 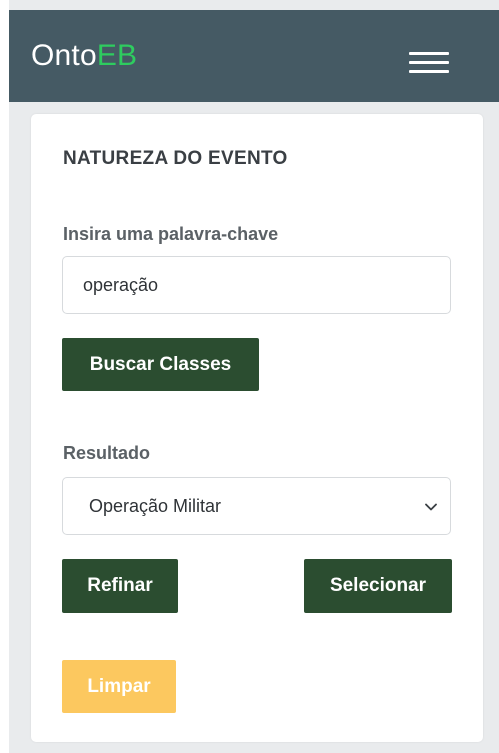 I want to click on search-classes-button: Buscar Classes, so click(x=160, y=364).